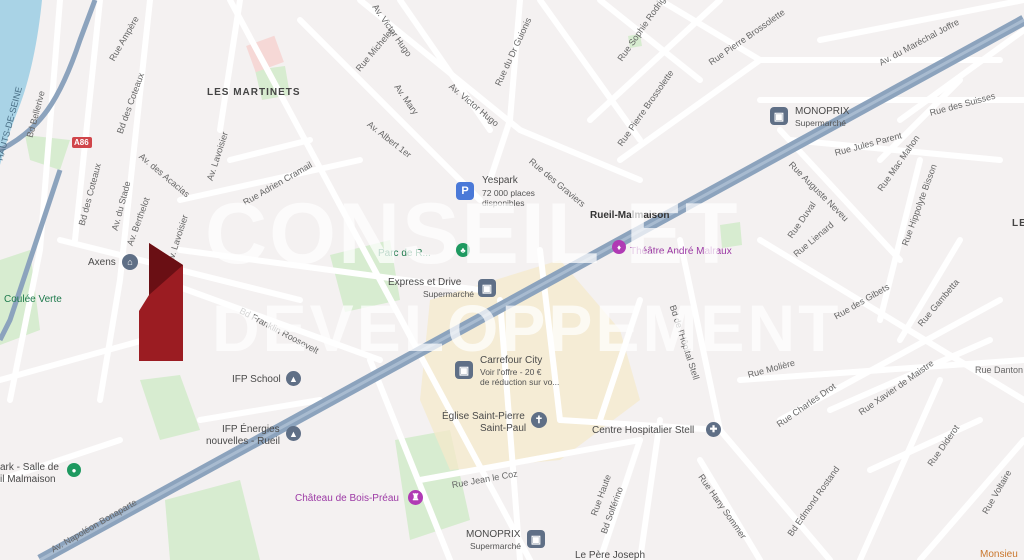  What do you see at coordinates (347, 498) in the screenshot?
I see `poi-chateau: Château de Bois-Préau` at bounding box center [347, 498].